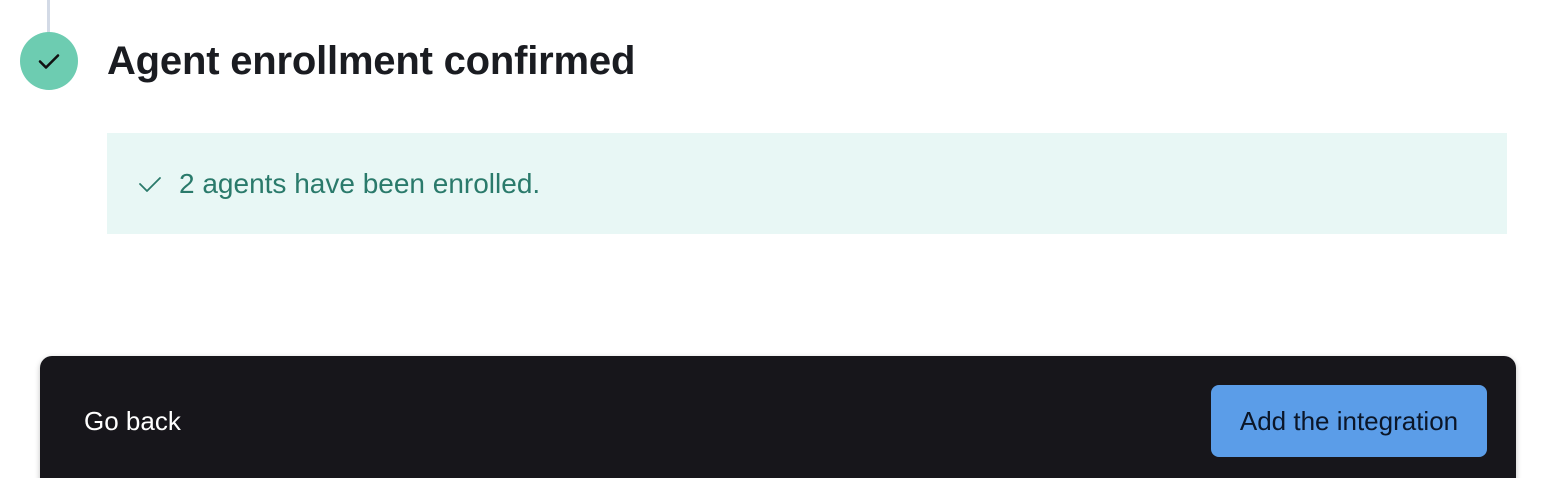  Describe the element at coordinates (360, 183) in the screenshot. I see `callout-message: 2 agents have been enrolled.` at that location.